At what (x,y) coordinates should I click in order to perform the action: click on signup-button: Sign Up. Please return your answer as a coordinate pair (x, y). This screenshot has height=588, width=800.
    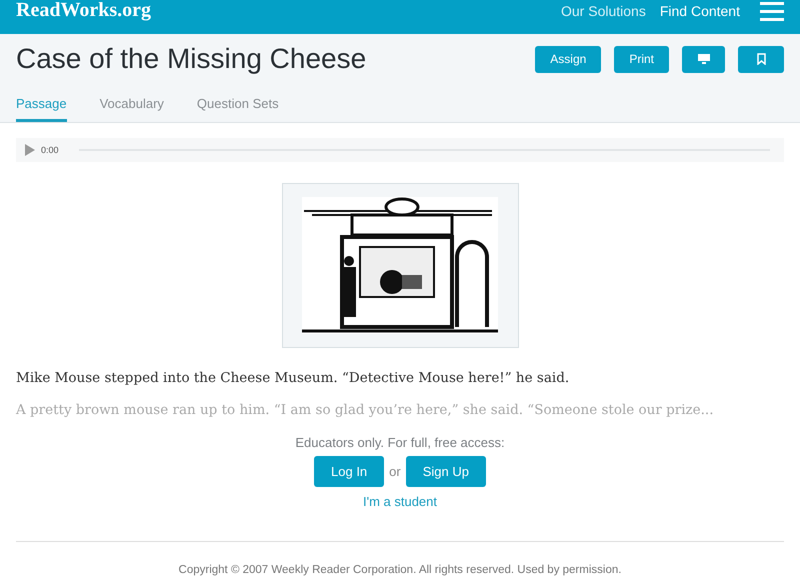
    Looking at the image, I should click on (446, 471).